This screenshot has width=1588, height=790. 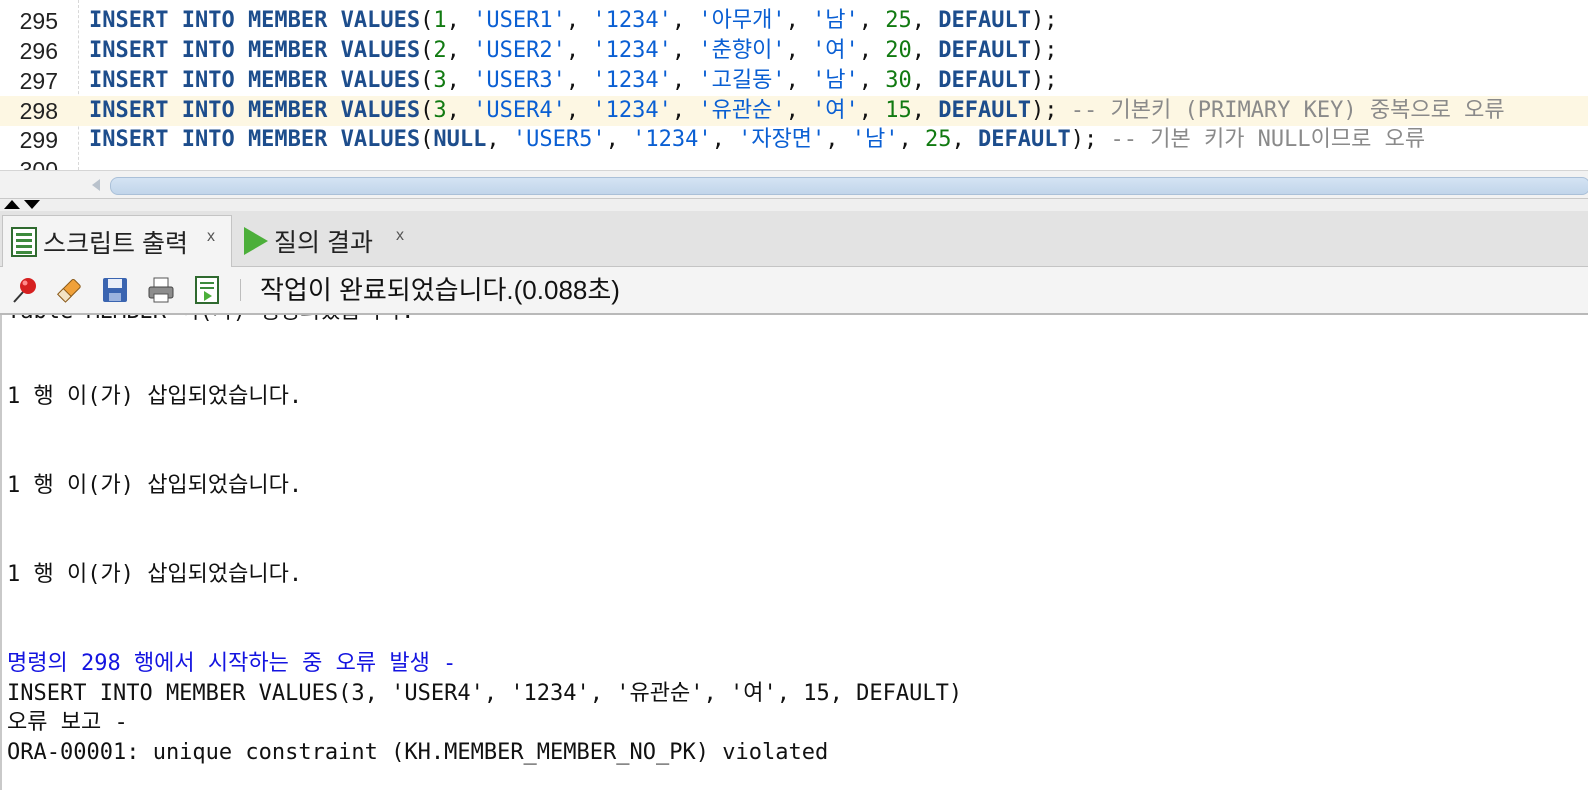 I want to click on code-token: '남', so click(x=835, y=80).